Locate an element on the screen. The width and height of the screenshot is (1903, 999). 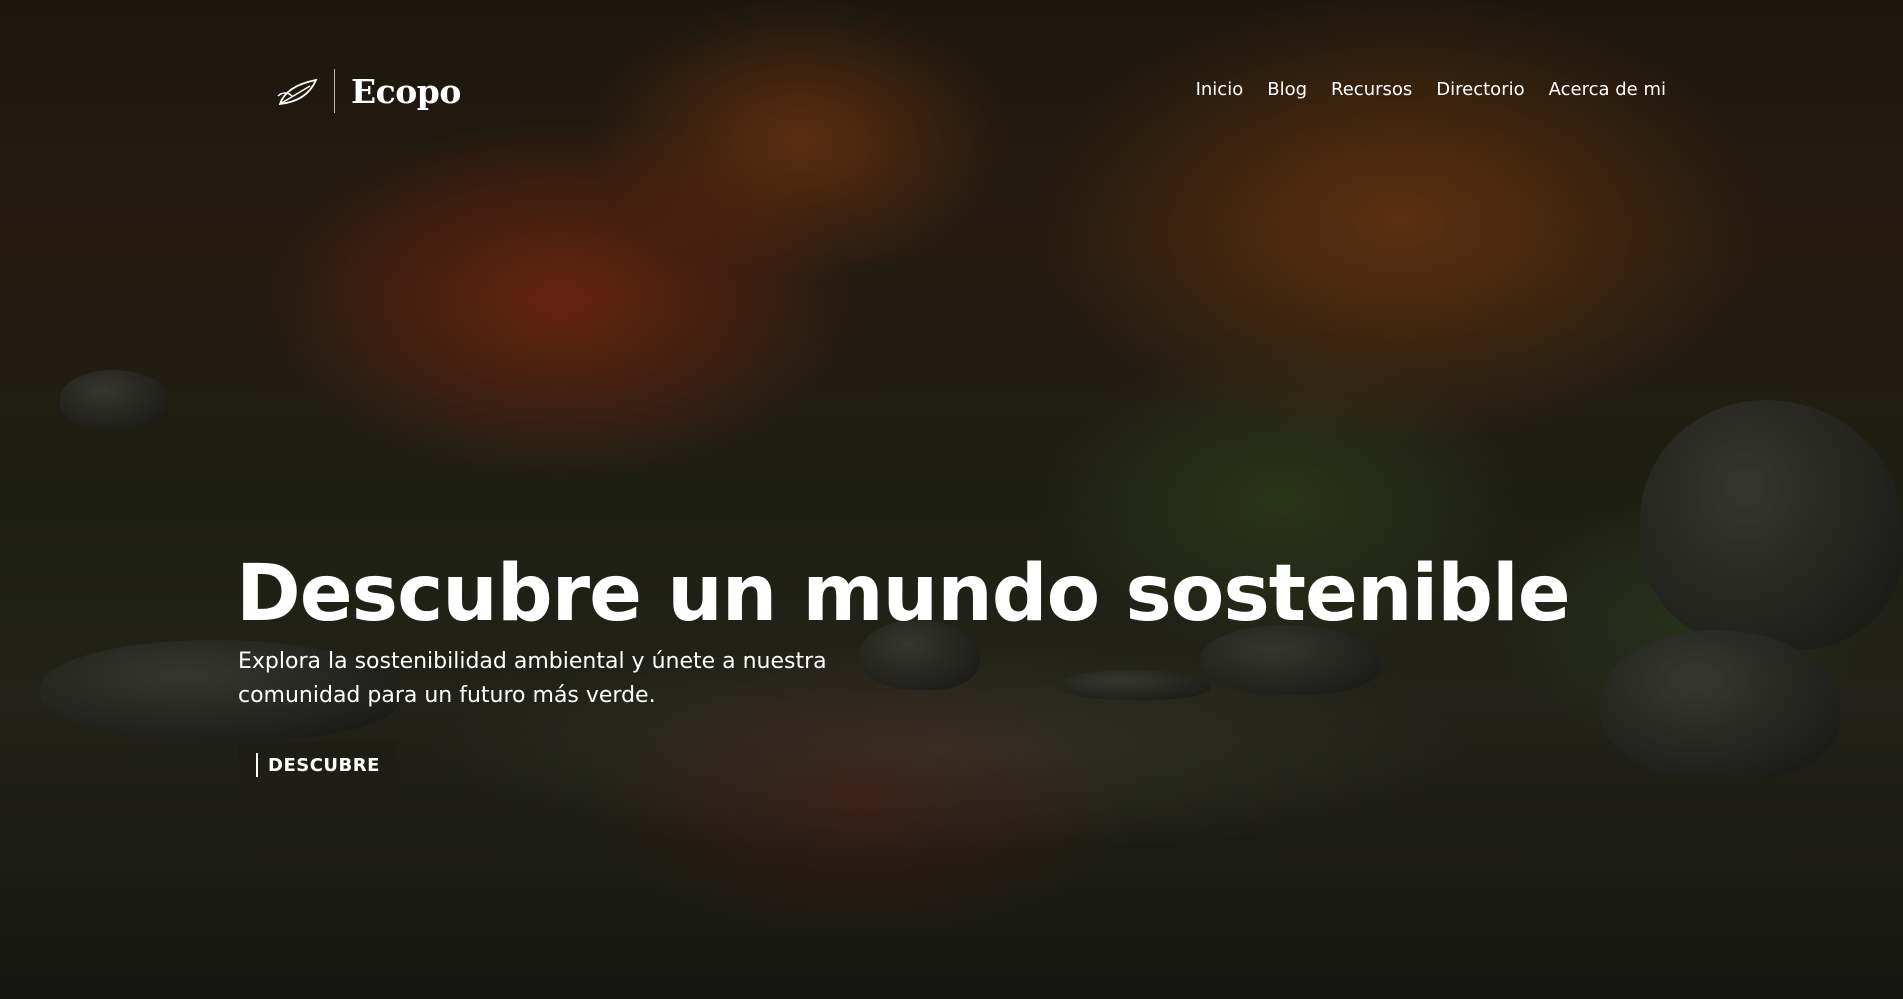
brand-logo-link: Ecopo is located at coordinates (367, 91).